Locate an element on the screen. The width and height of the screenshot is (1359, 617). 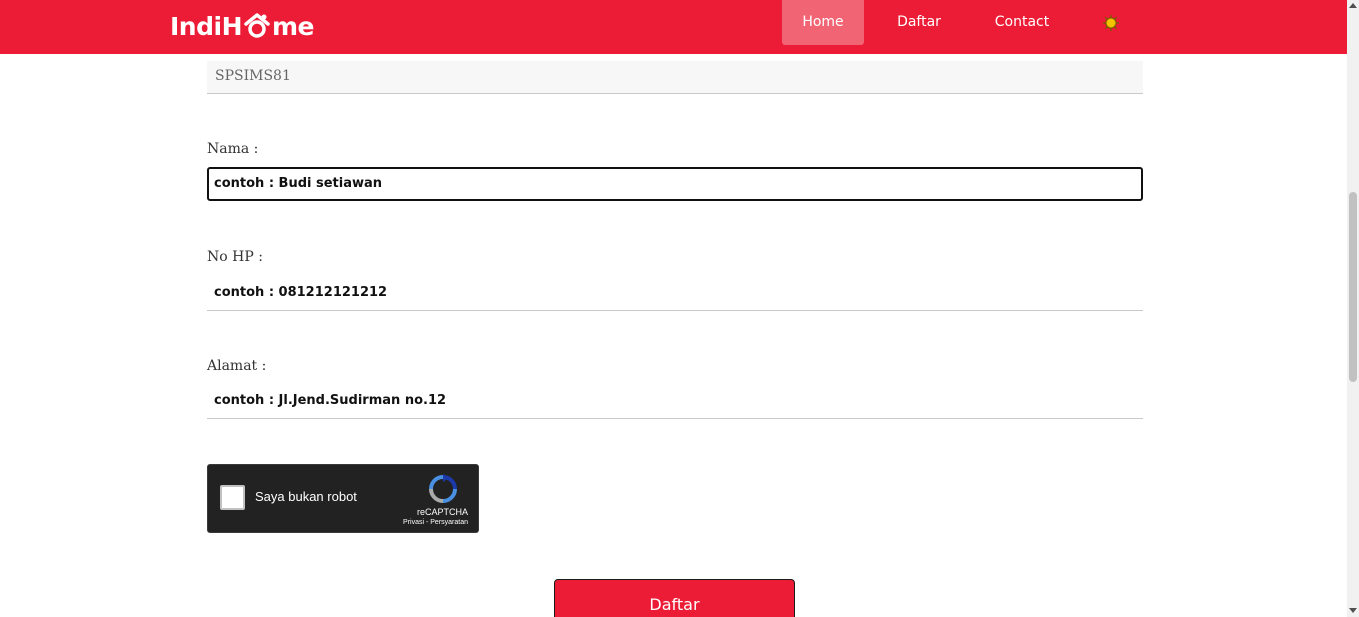
scroll-down-arrow-icon is located at coordinates (1353, 610).